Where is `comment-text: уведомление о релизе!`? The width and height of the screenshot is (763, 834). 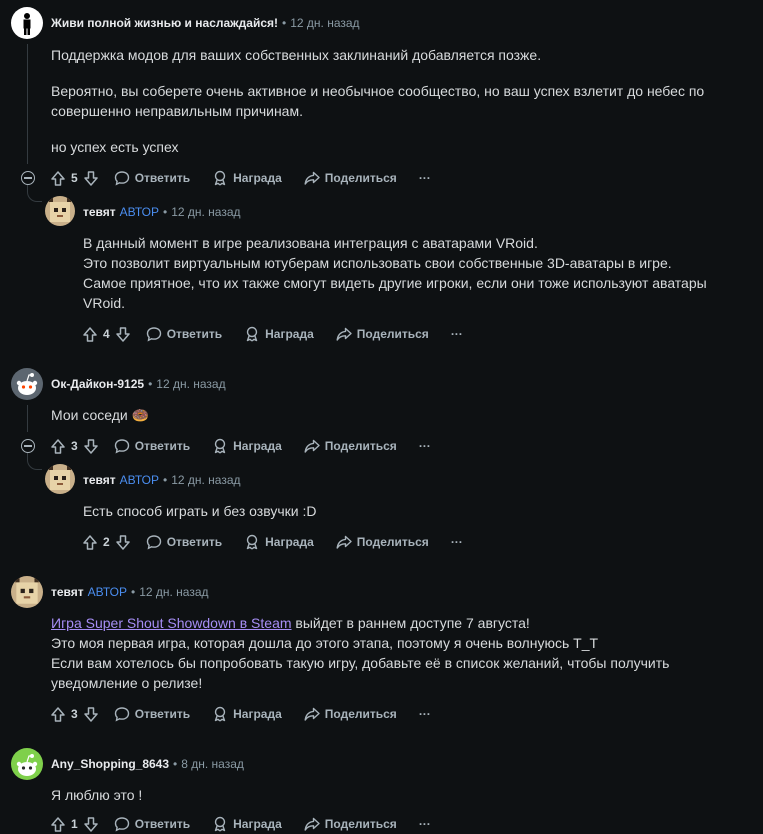
comment-text: уведомление о релизе! is located at coordinates (127, 683).